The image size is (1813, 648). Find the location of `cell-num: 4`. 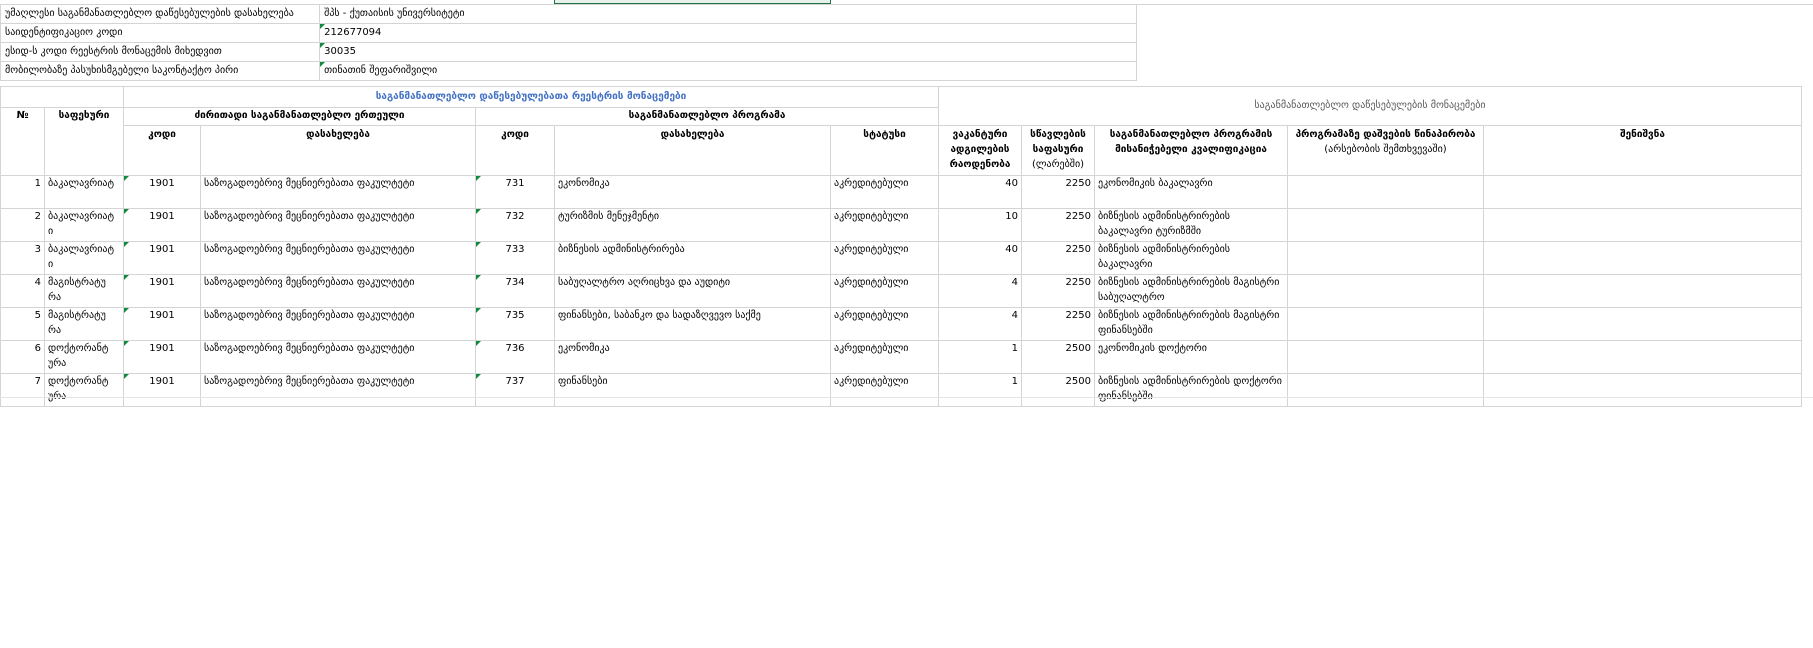

cell-num: 4 is located at coordinates (22, 291).